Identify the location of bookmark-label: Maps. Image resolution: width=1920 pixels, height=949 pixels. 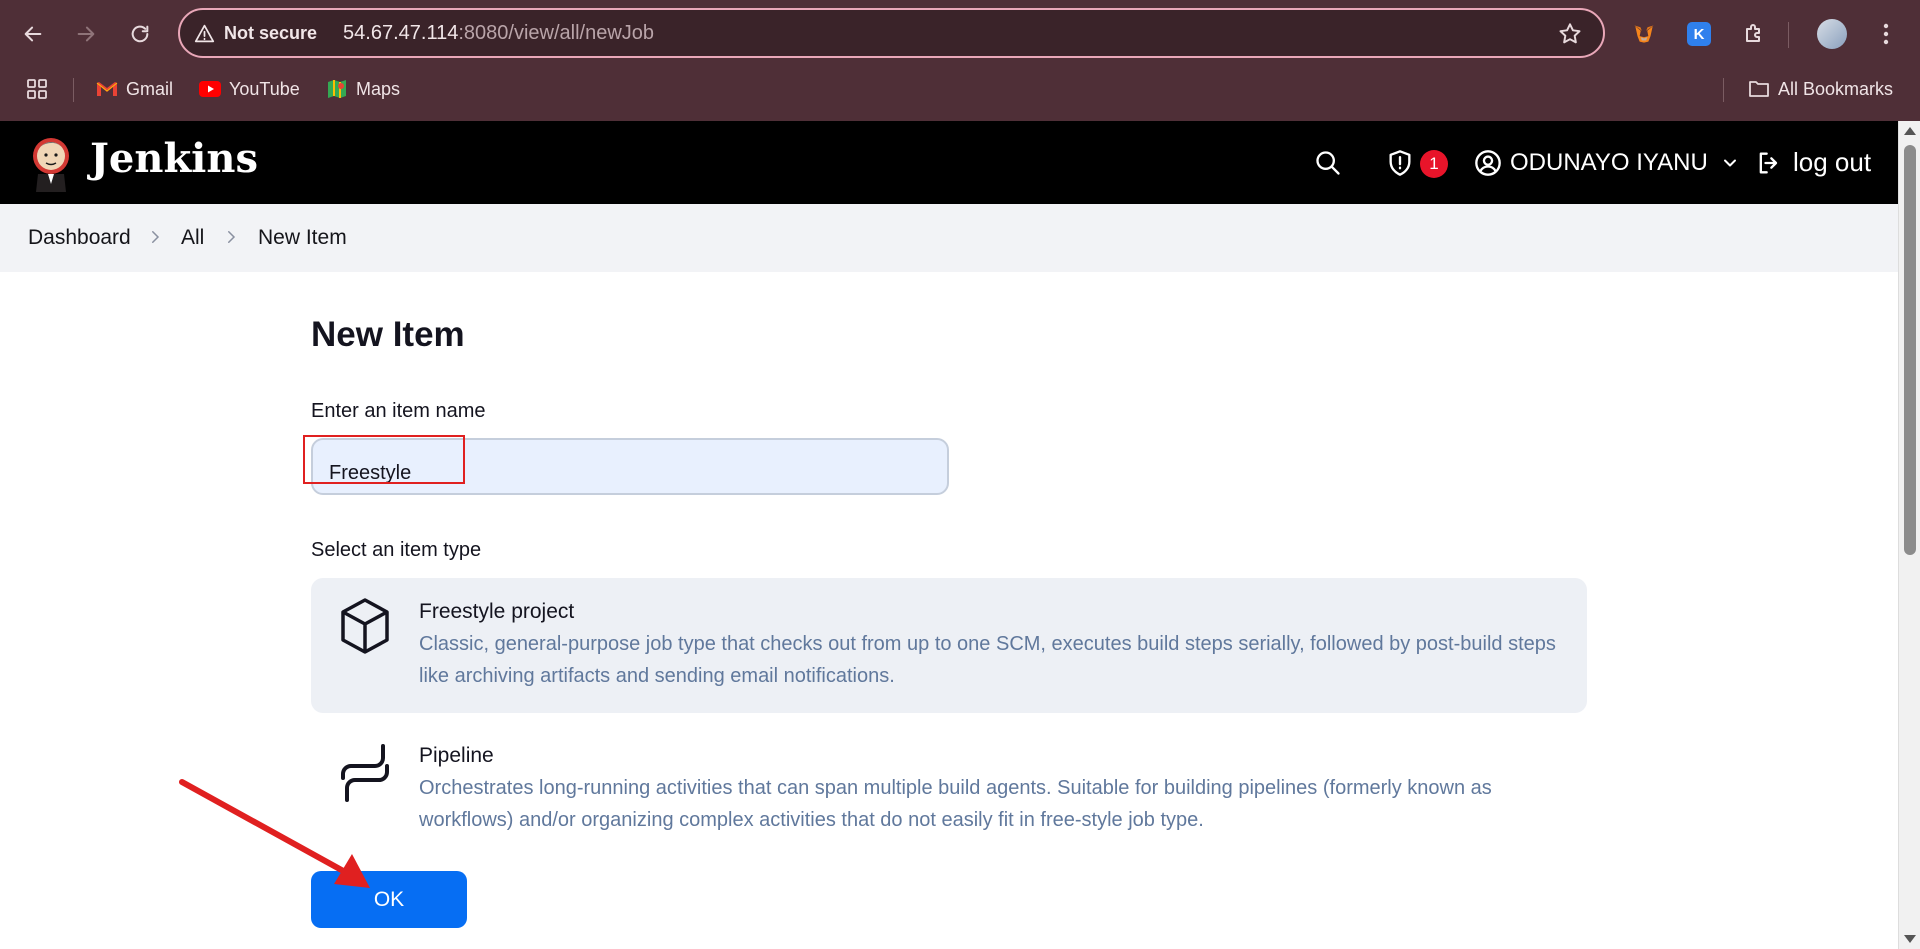
(378, 88).